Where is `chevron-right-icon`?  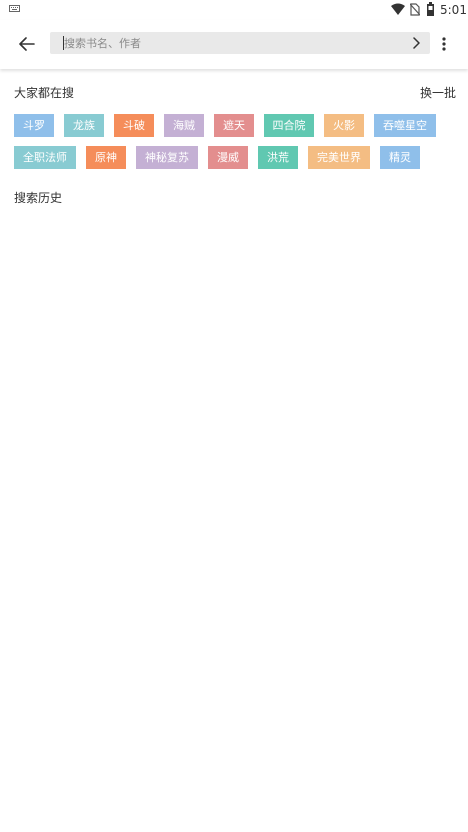
chevron-right-icon is located at coordinates (416, 43).